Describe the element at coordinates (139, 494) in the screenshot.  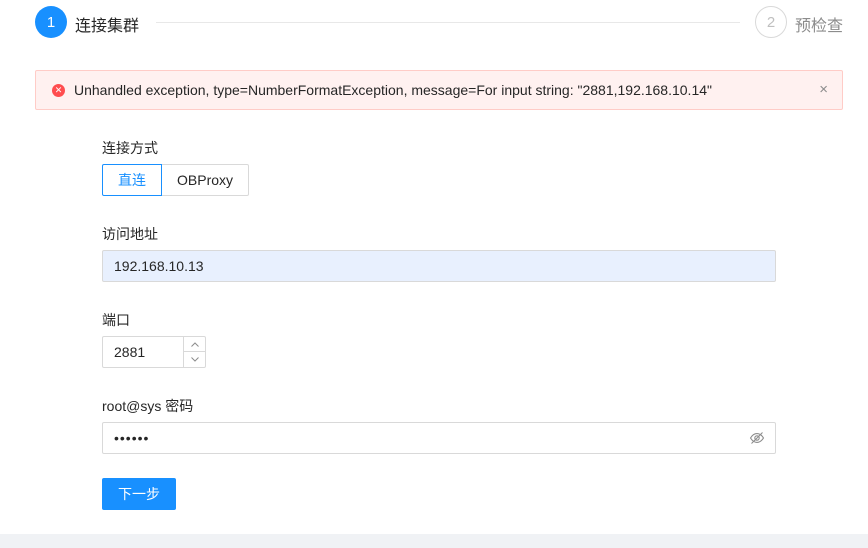
I see `next-button: 下一步` at that location.